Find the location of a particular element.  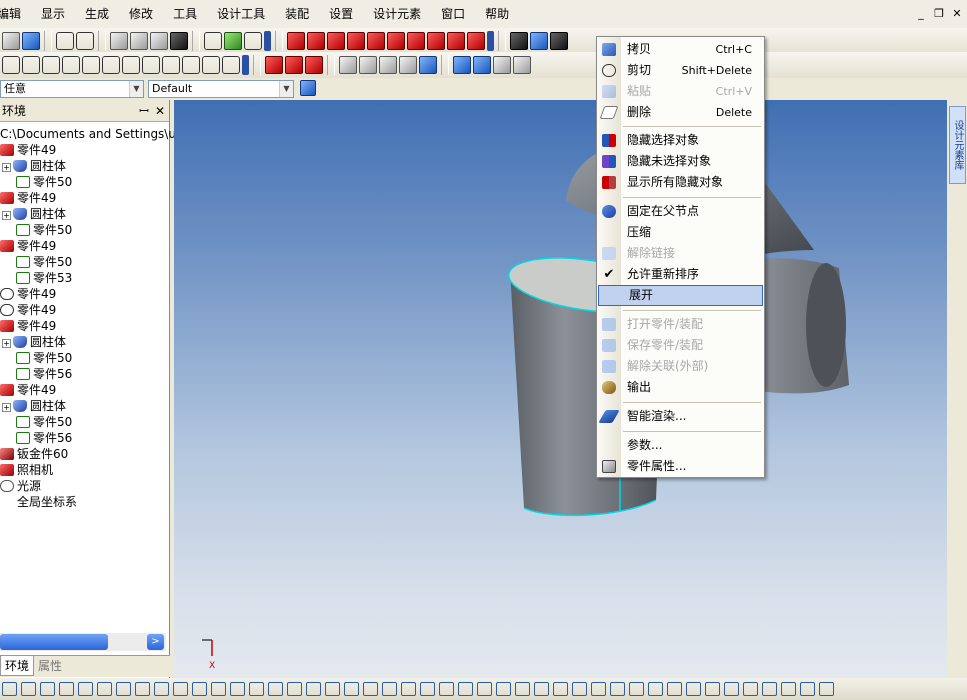

tree-item: 零件53 is located at coordinates (83, 278).